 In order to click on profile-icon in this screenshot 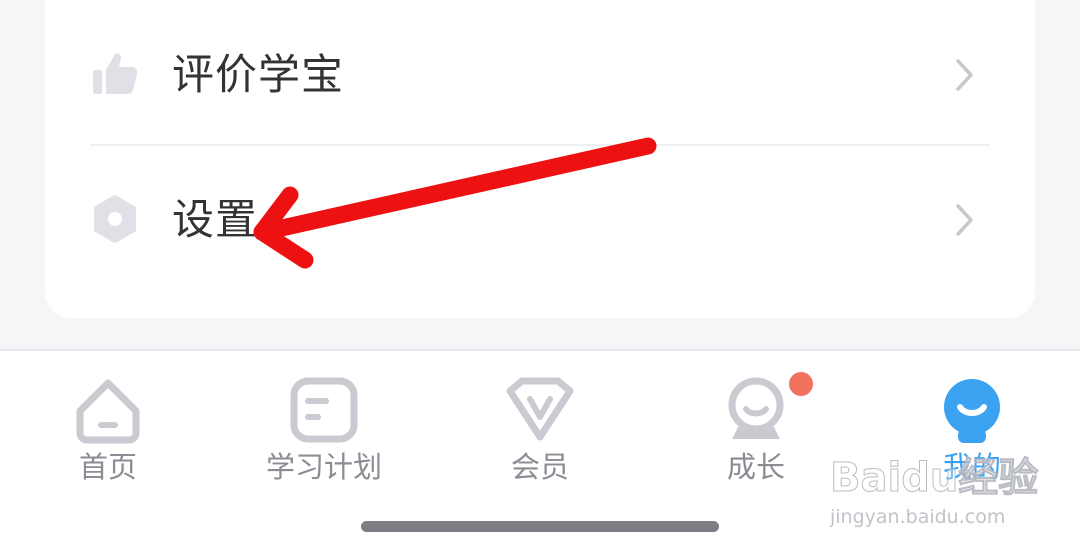, I will do `click(972, 411)`.